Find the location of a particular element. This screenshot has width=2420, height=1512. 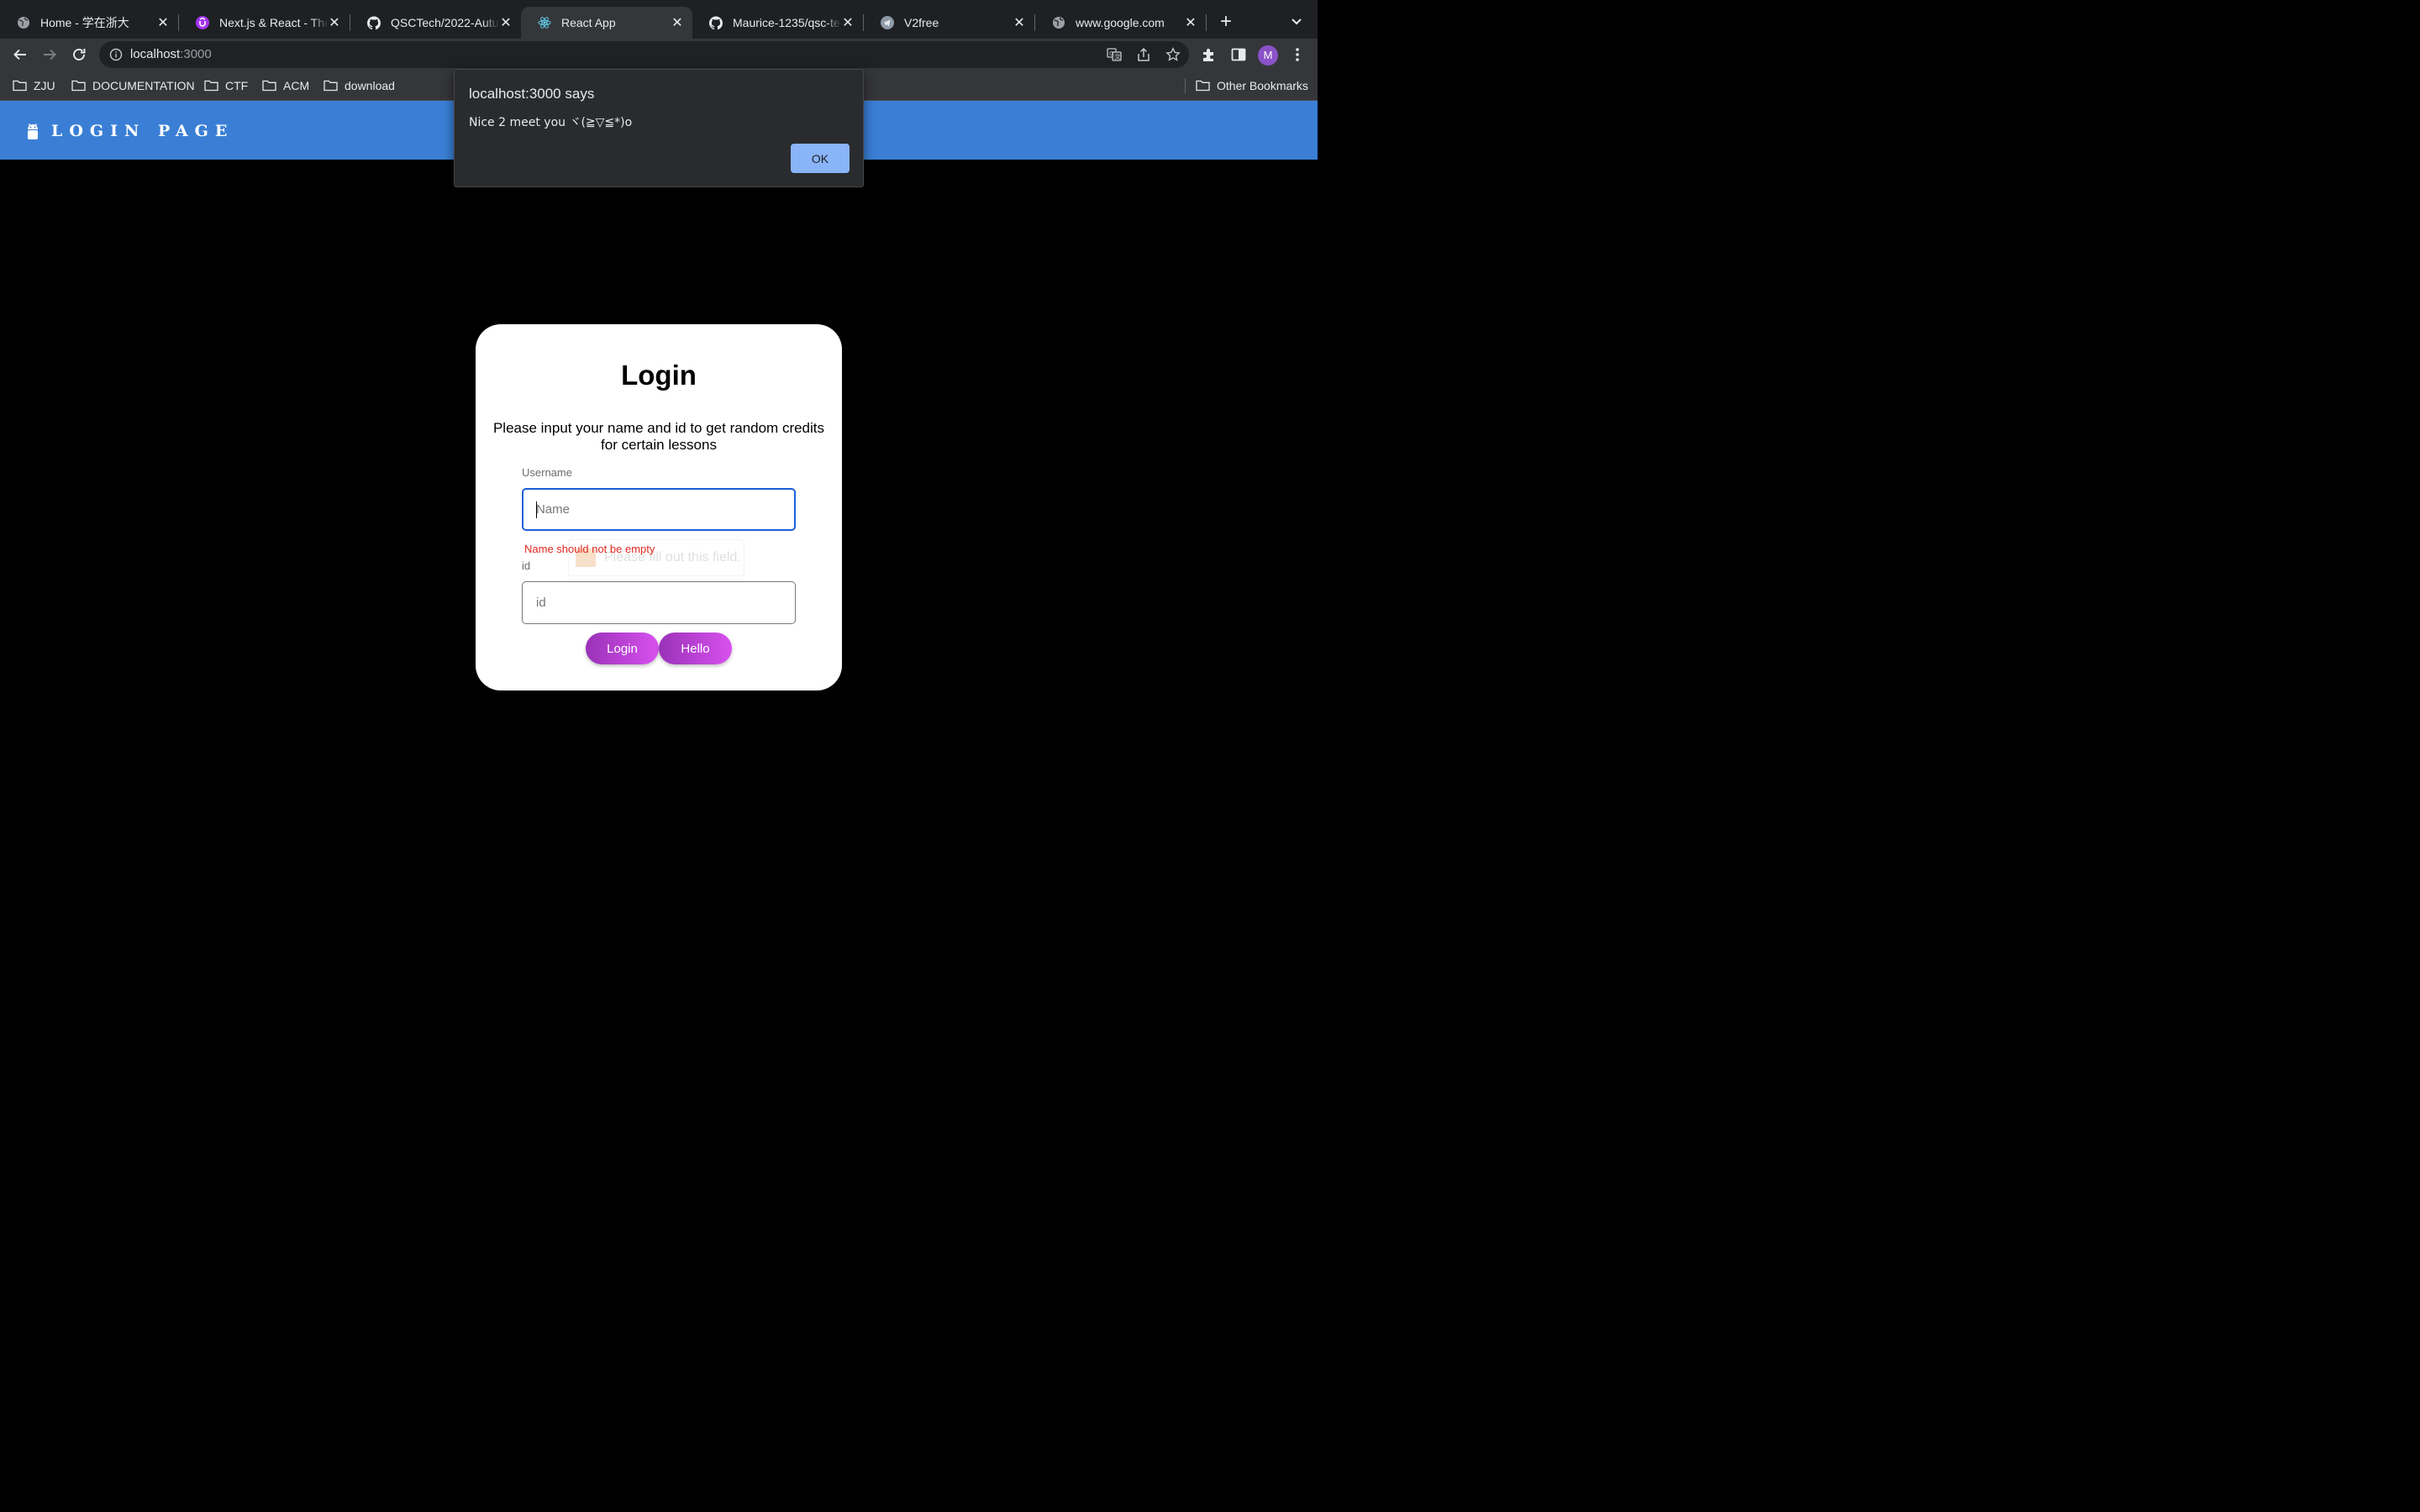

bookmark-download: download is located at coordinates (359, 85).